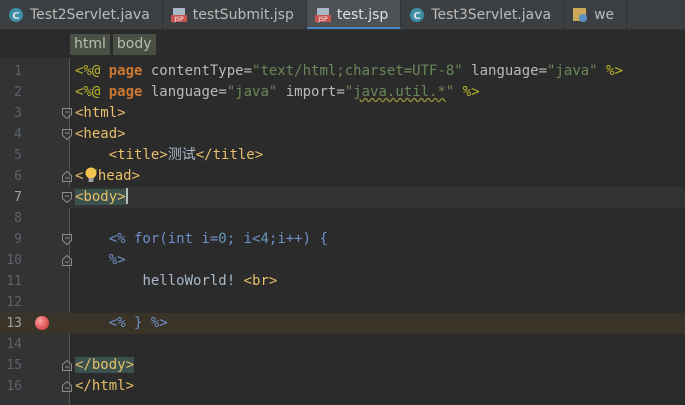  Describe the element at coordinates (14, 323) in the screenshot. I see `line-number: 13` at that location.